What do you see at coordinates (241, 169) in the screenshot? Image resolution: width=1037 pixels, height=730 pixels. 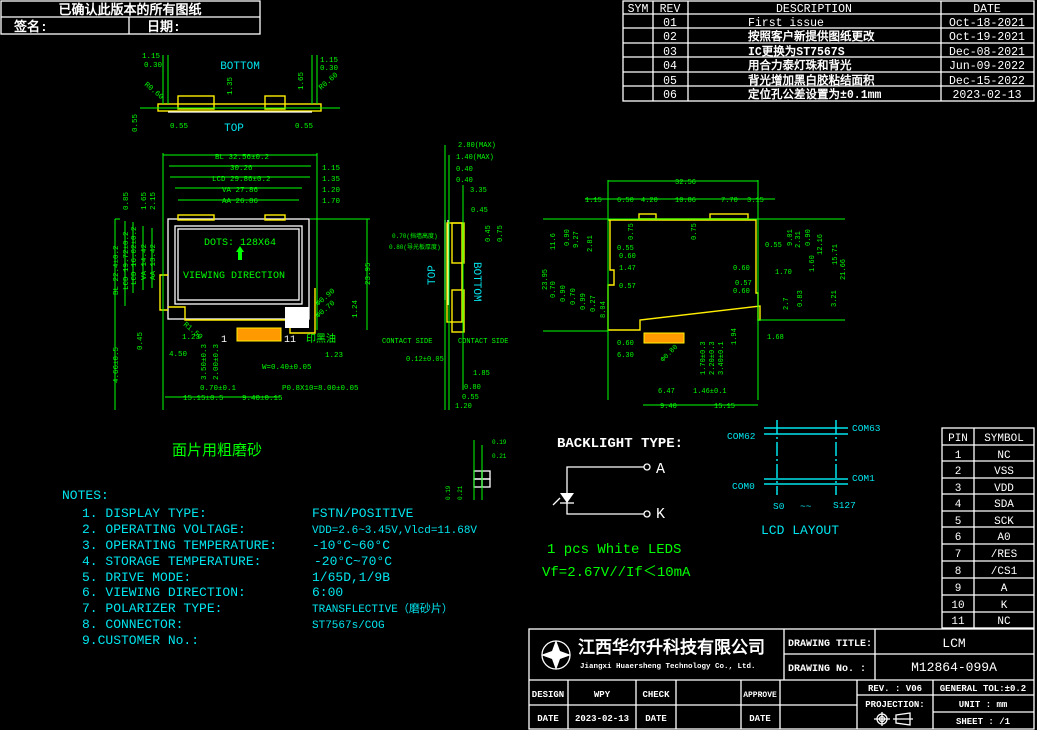 I see `dimension-label: 30.26` at bounding box center [241, 169].